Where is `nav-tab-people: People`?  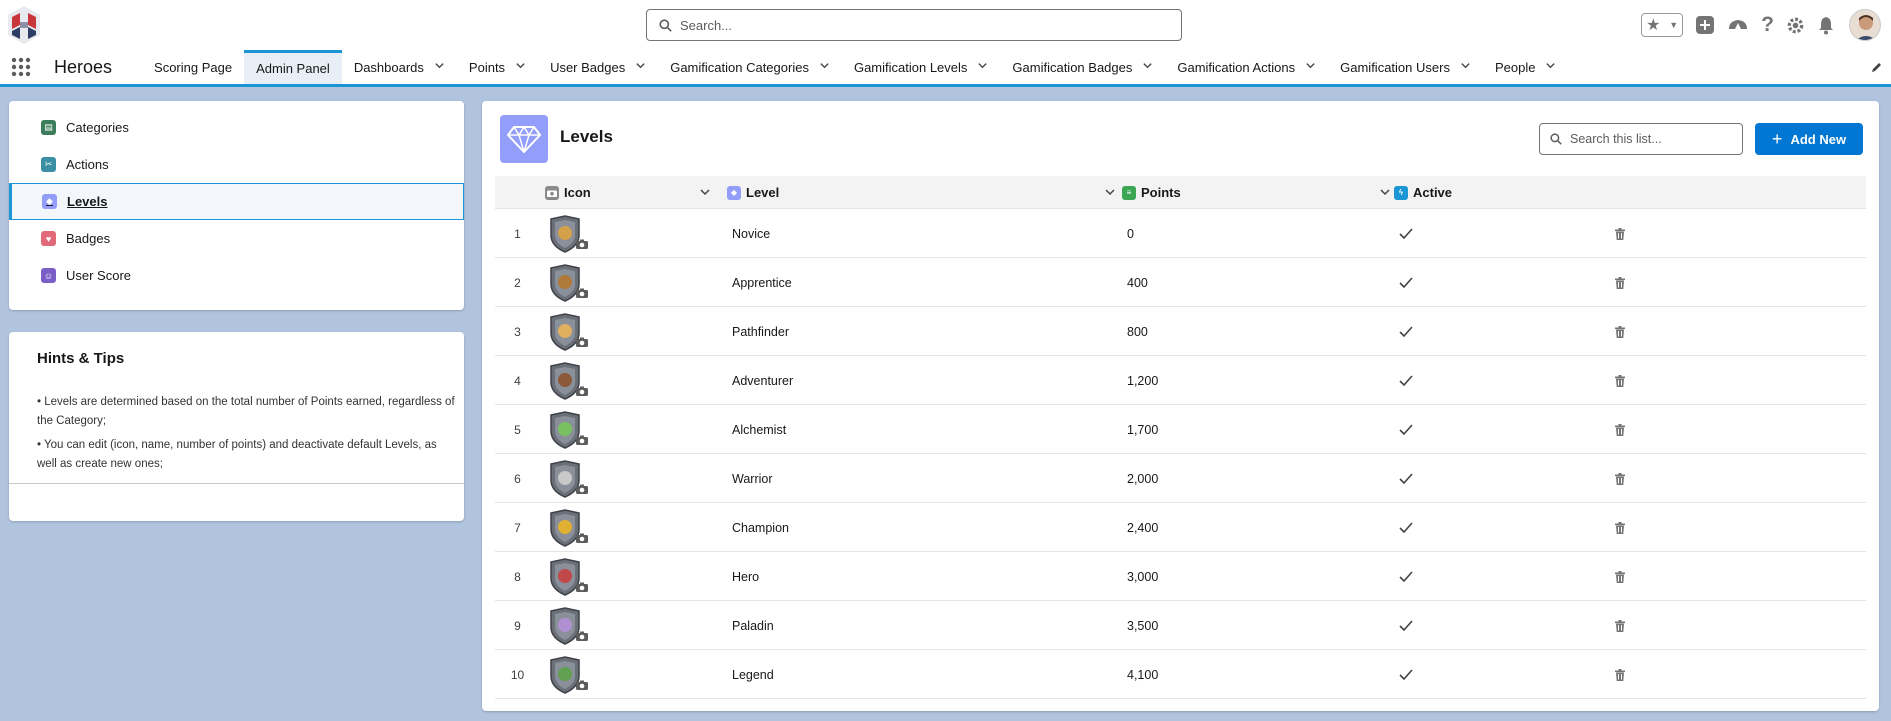
nav-tab-people: People is located at coordinates (1525, 67).